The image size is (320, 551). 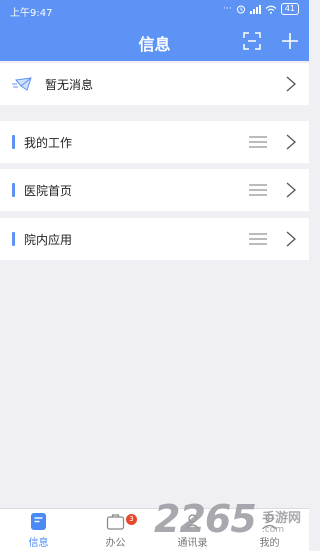 I want to click on page-title: 信息, so click(x=154, y=44).